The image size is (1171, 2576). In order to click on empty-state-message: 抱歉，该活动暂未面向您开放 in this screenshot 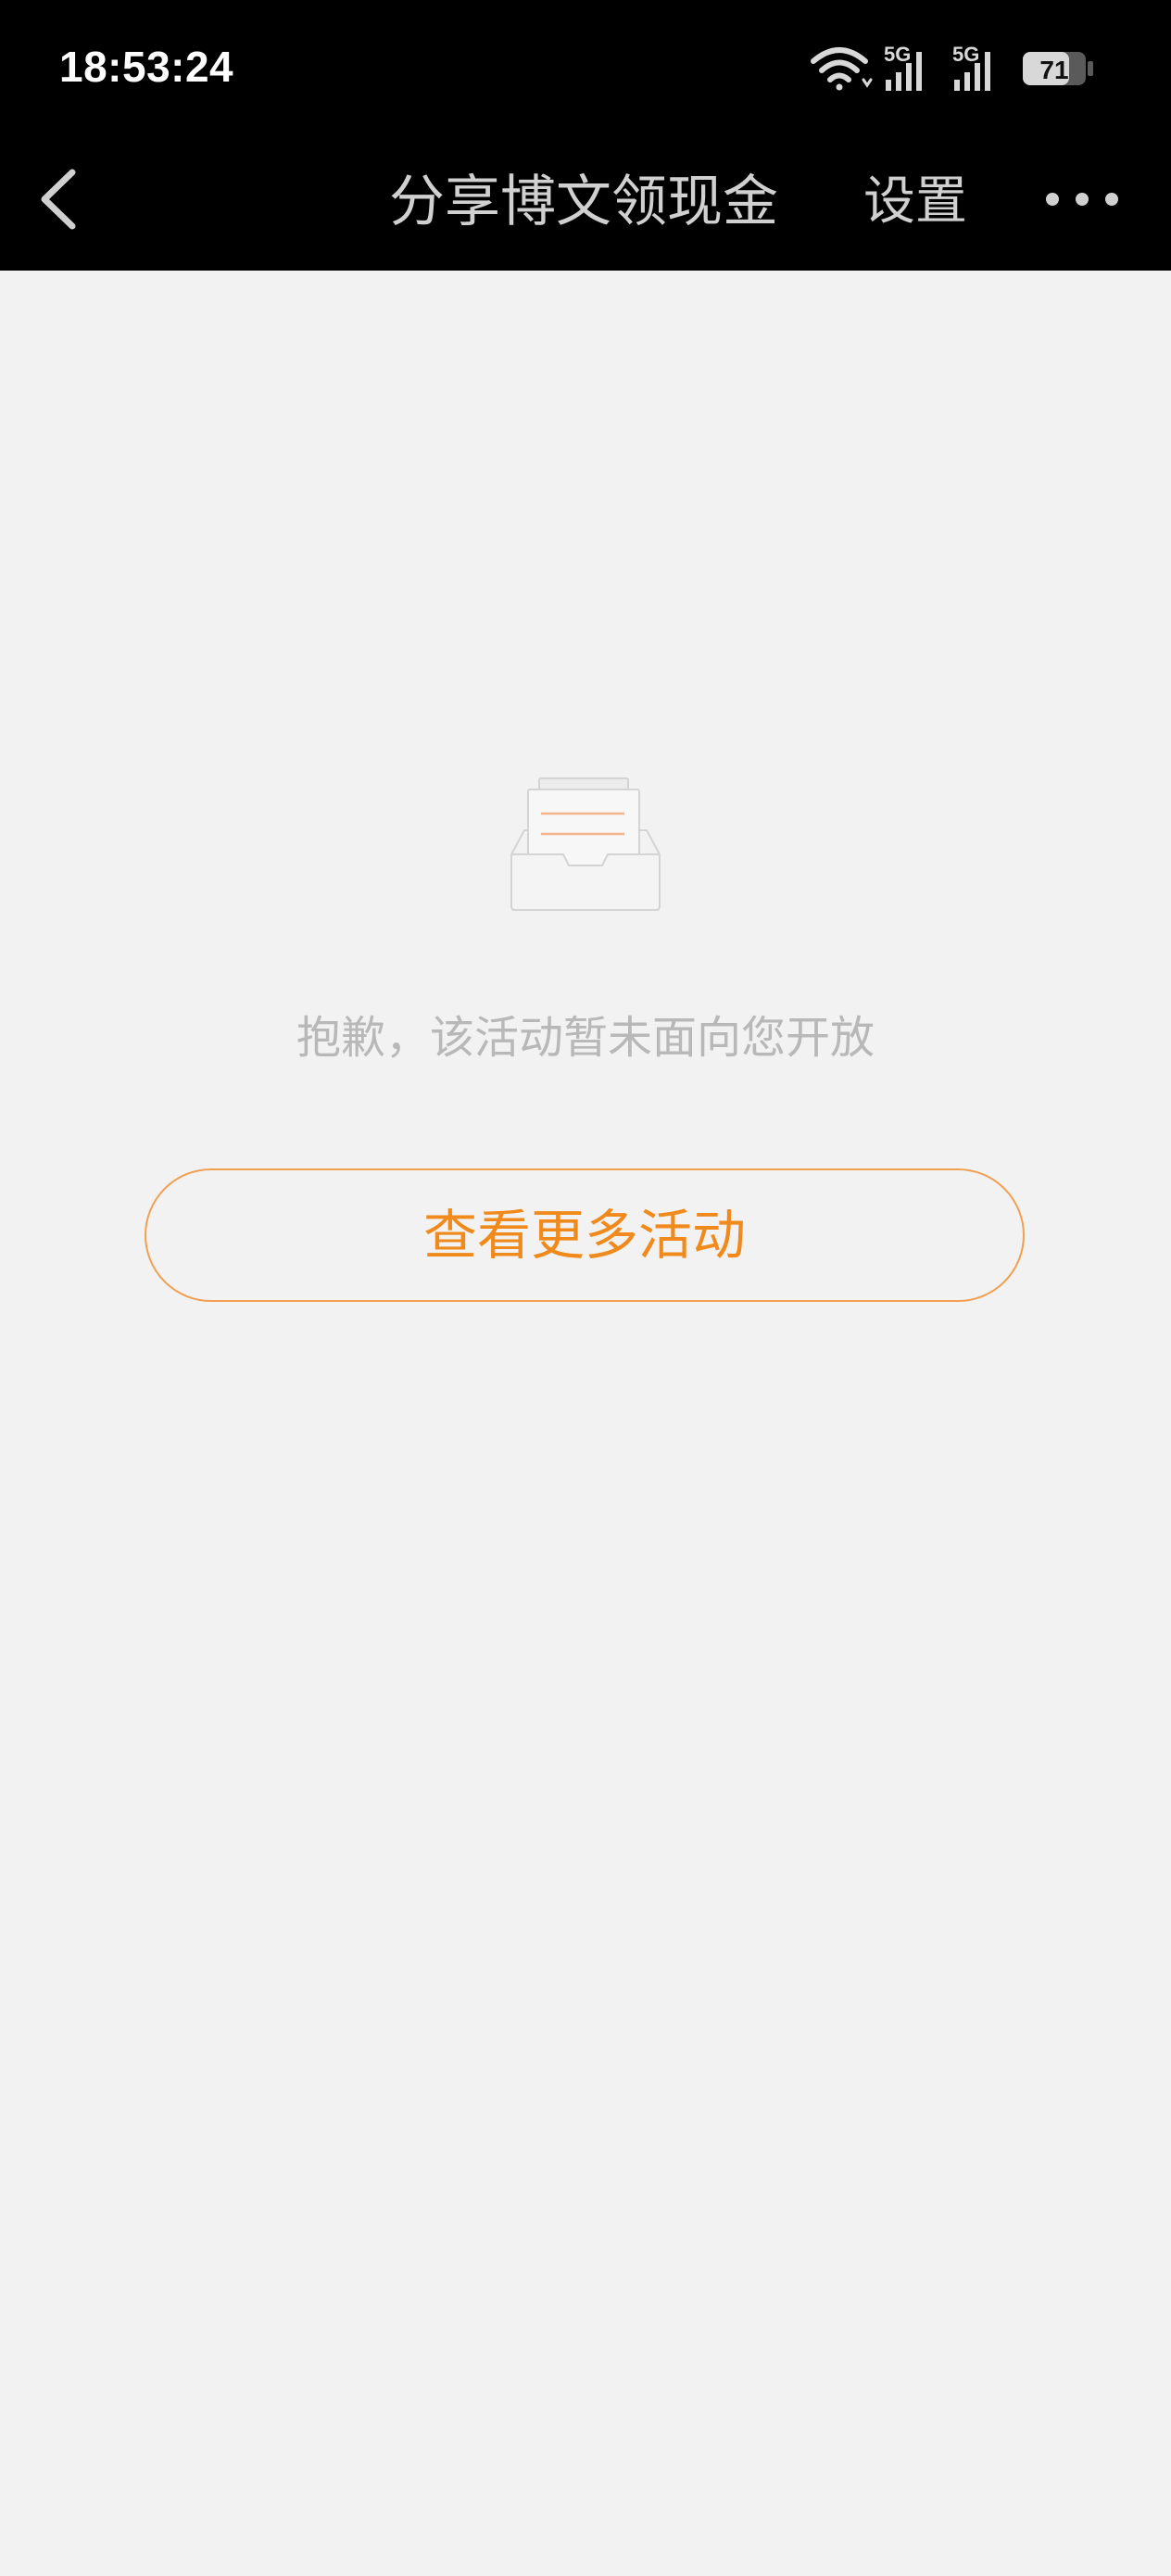, I will do `click(585, 1038)`.